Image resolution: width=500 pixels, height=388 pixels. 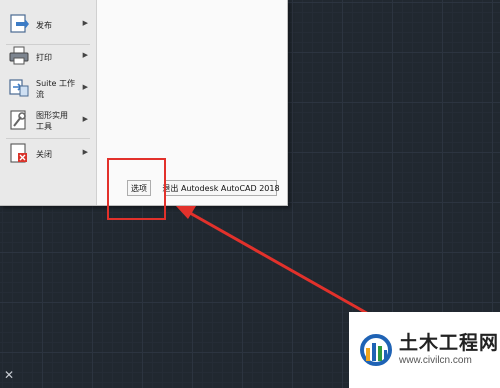 What do you see at coordinates (449, 343) in the screenshot?
I see `watermark-name: 土木工程网` at bounding box center [449, 343].